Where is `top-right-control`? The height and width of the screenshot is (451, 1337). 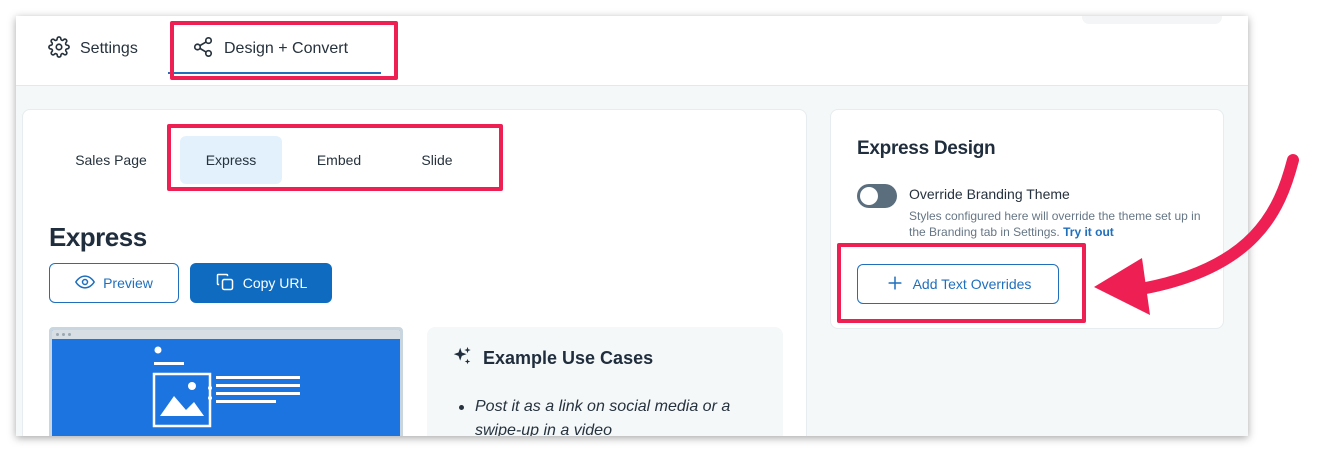 top-right-control is located at coordinates (1152, 20).